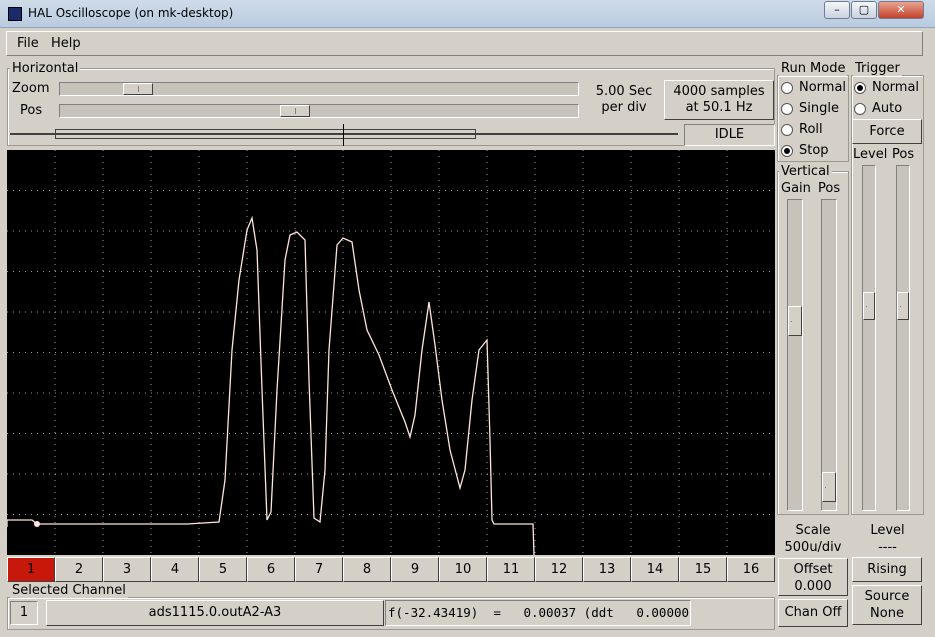 This screenshot has width=935, height=637. Describe the element at coordinates (829, 486) in the screenshot. I see `vertical-pos-thumb` at that location.